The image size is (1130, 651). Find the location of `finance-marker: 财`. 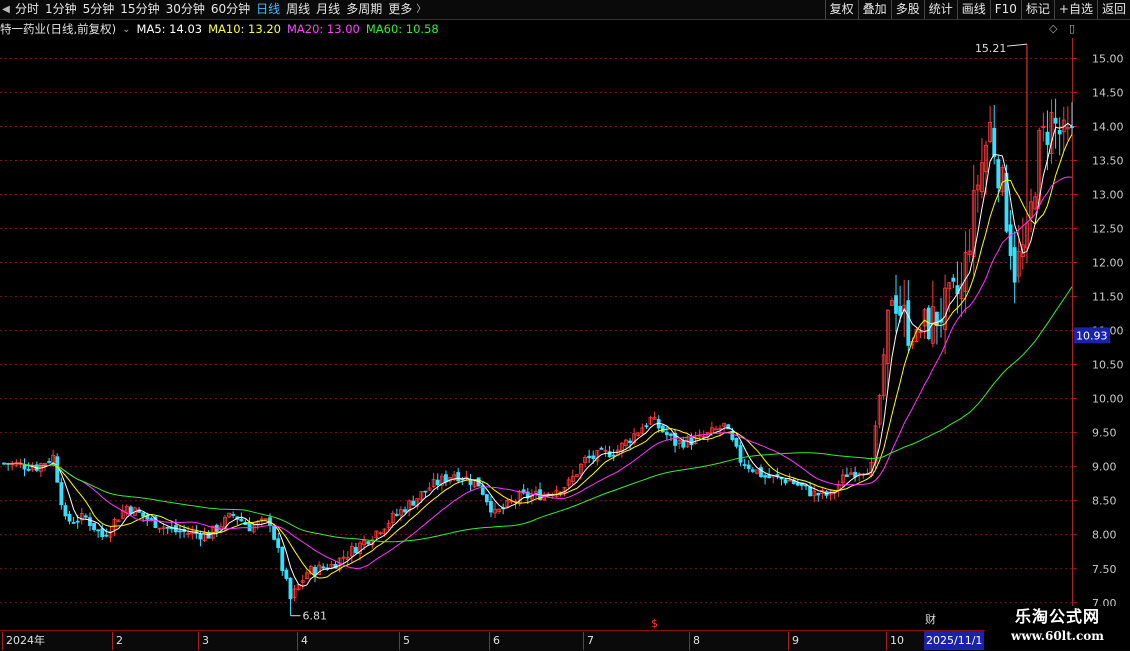

finance-marker: 财 is located at coordinates (930, 619).